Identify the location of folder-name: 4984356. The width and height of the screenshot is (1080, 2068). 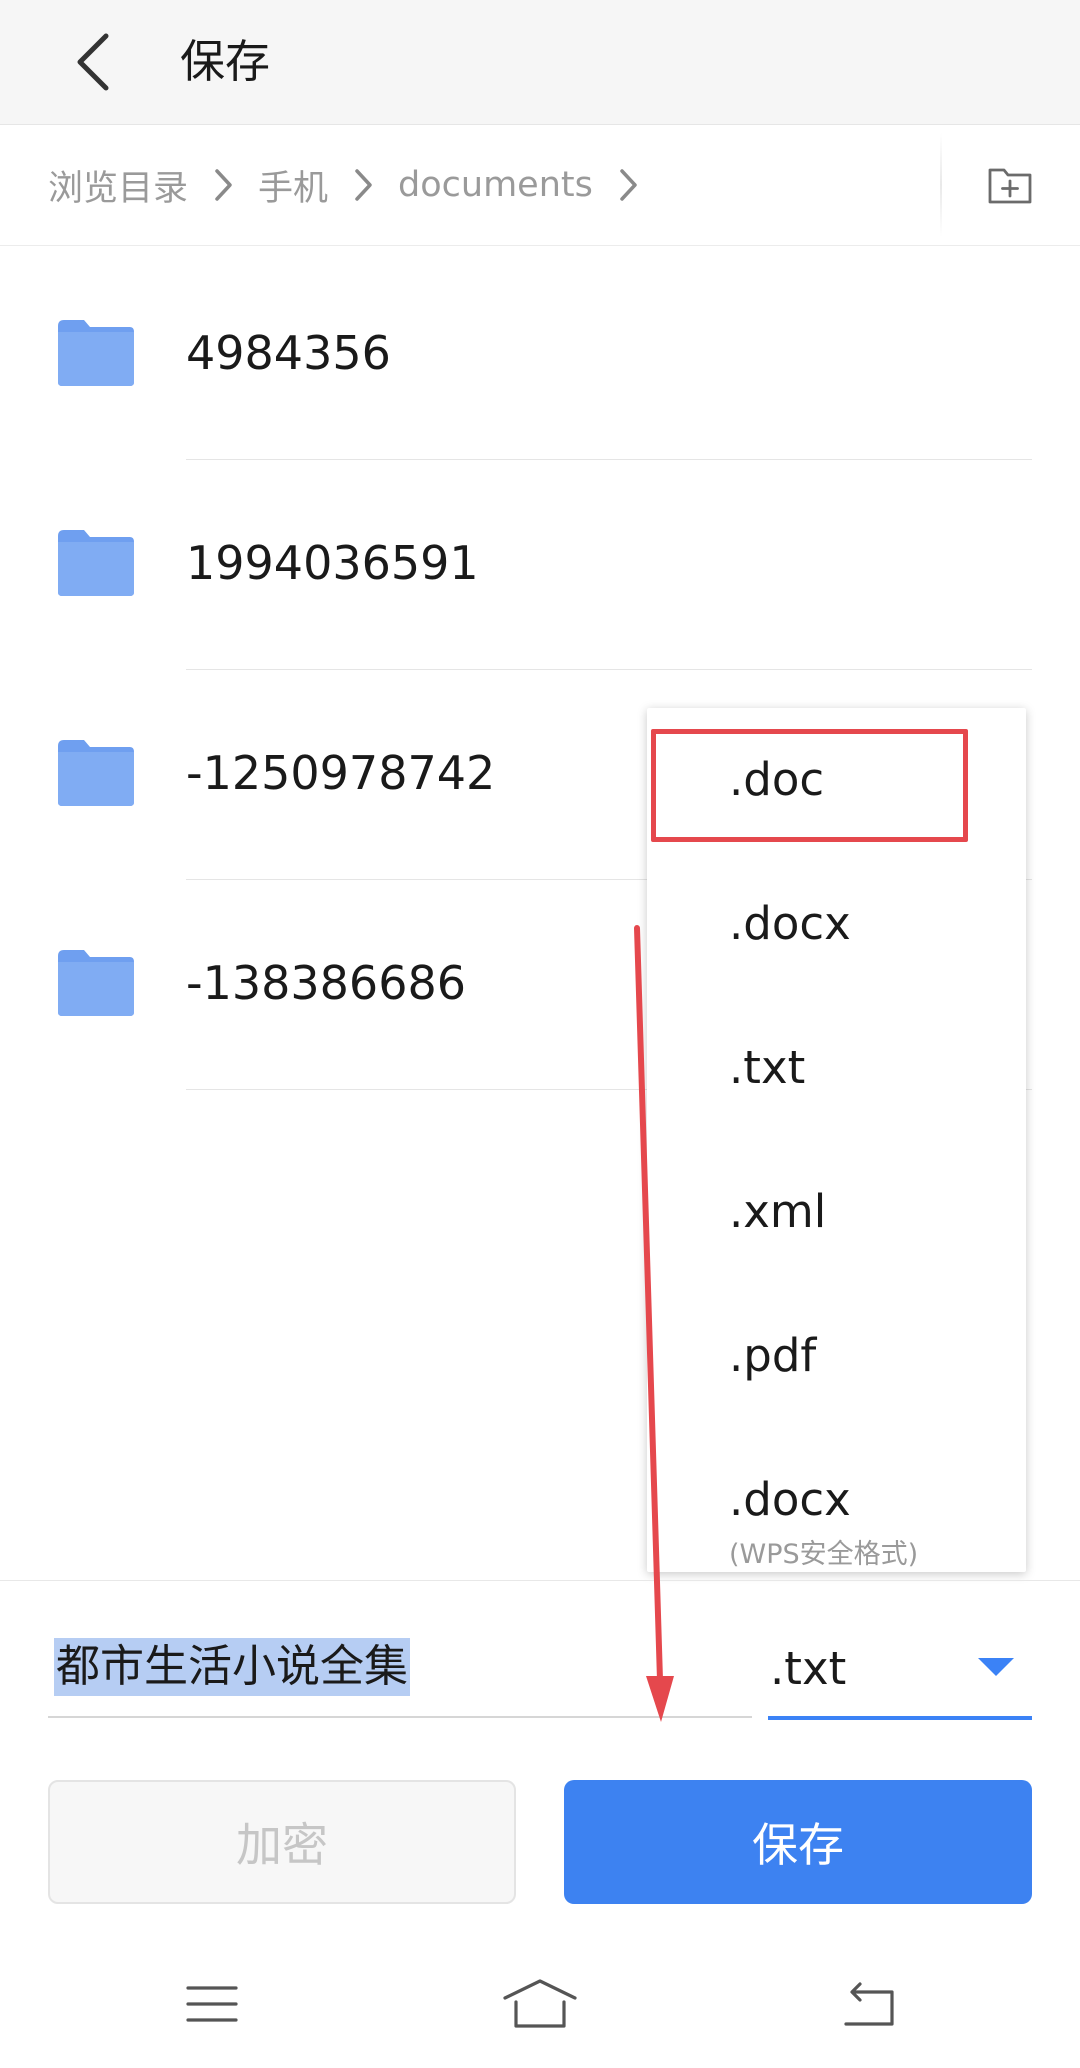
(288, 353).